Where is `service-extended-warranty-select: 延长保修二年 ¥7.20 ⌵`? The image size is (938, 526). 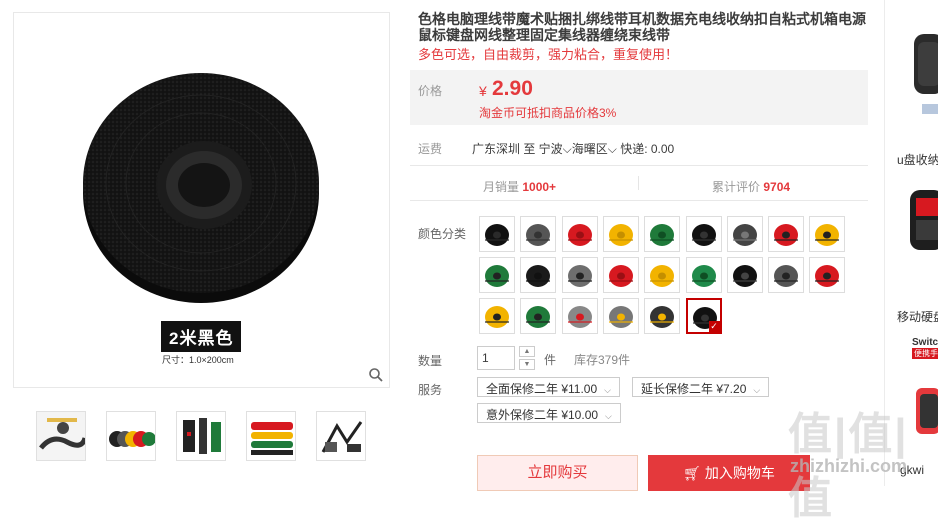
service-extended-warranty-select: 延长保修二年 ¥7.20 ⌵ is located at coordinates (701, 387).